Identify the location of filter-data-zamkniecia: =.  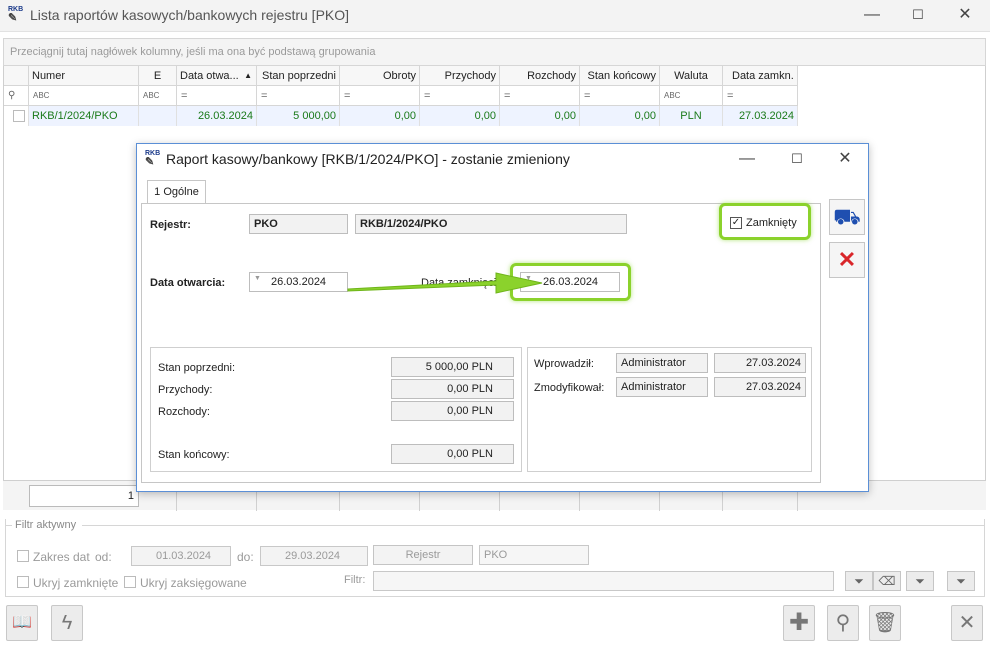
(760, 96).